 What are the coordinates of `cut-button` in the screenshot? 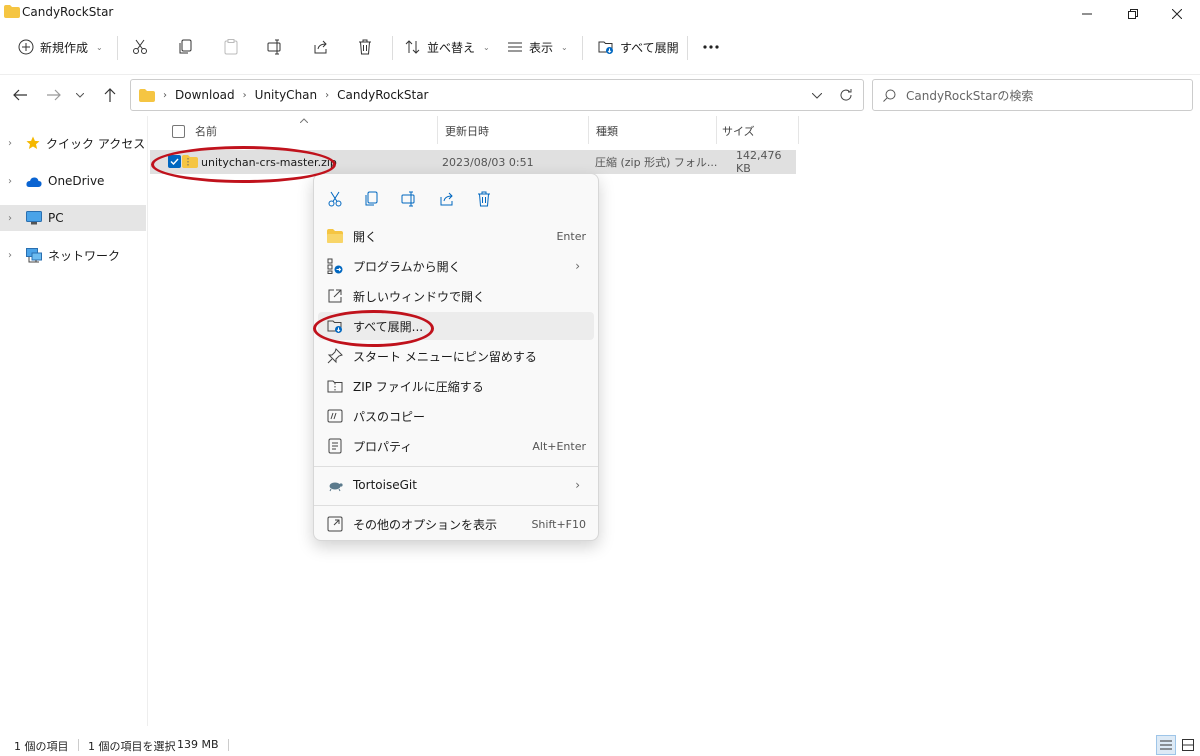 It's located at (140, 47).